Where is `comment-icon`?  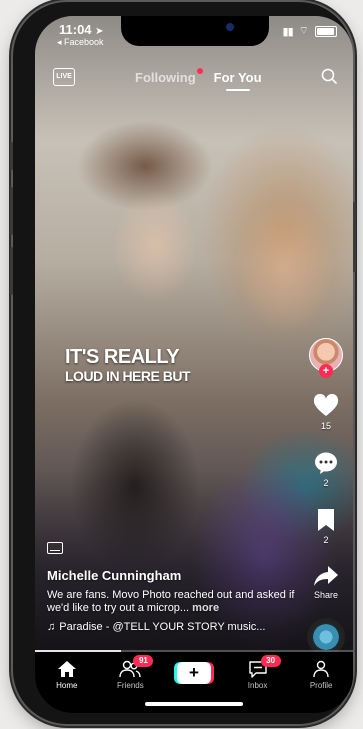
comment-icon is located at coordinates (326, 463).